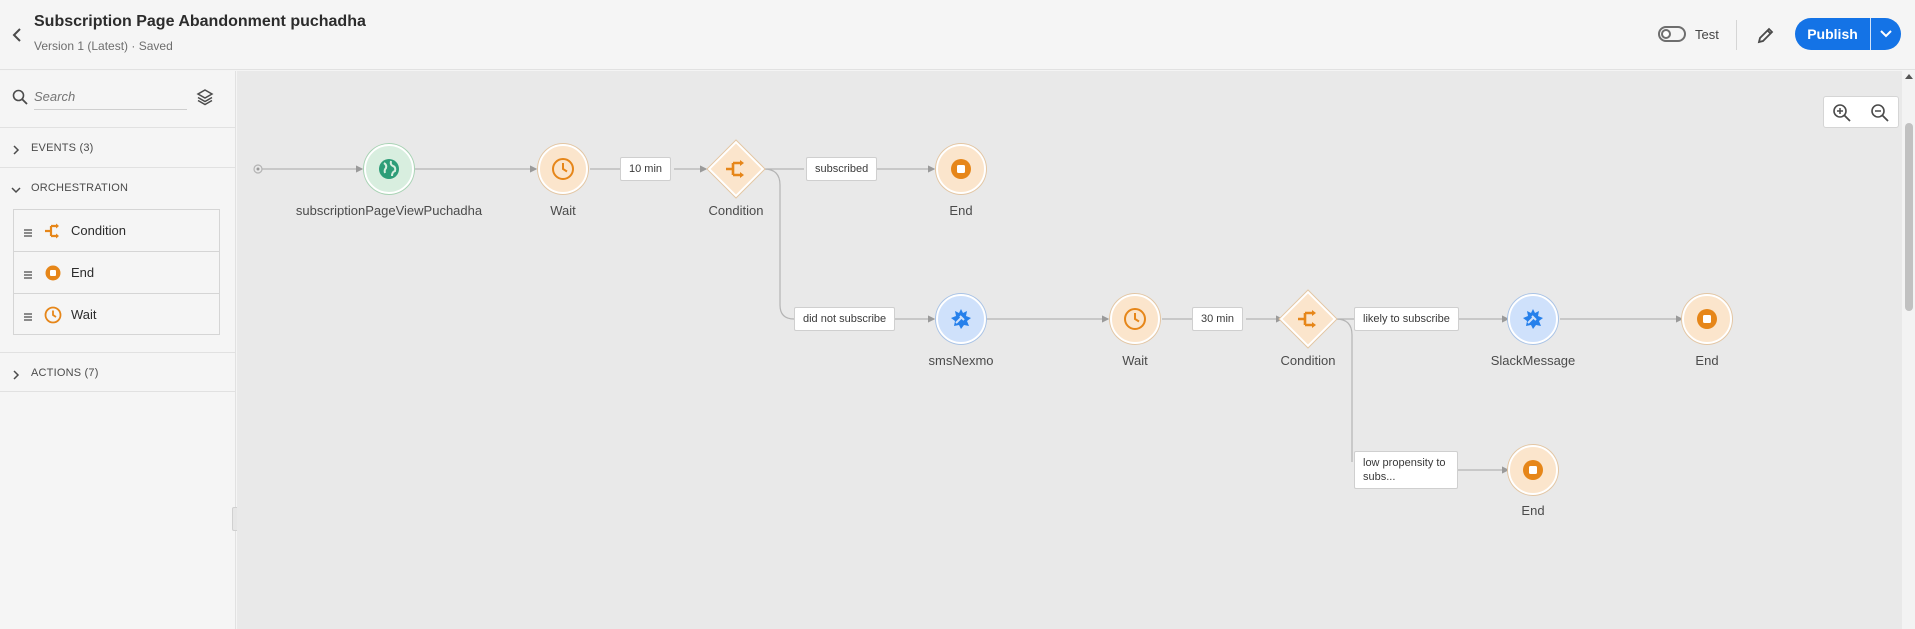 This screenshot has height=629, width=1915. What do you see at coordinates (389, 210) in the screenshot?
I see `node-event-label: subscriptionPageViewPuchadha` at bounding box center [389, 210].